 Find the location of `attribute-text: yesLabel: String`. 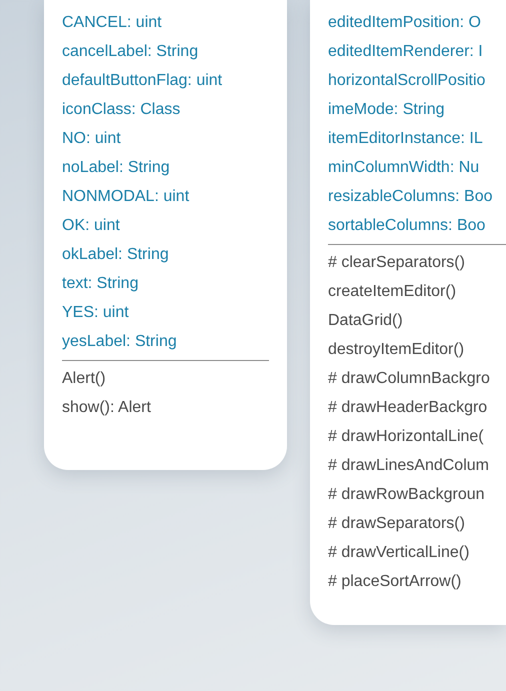

attribute-text: yesLabel: String is located at coordinates (120, 342).